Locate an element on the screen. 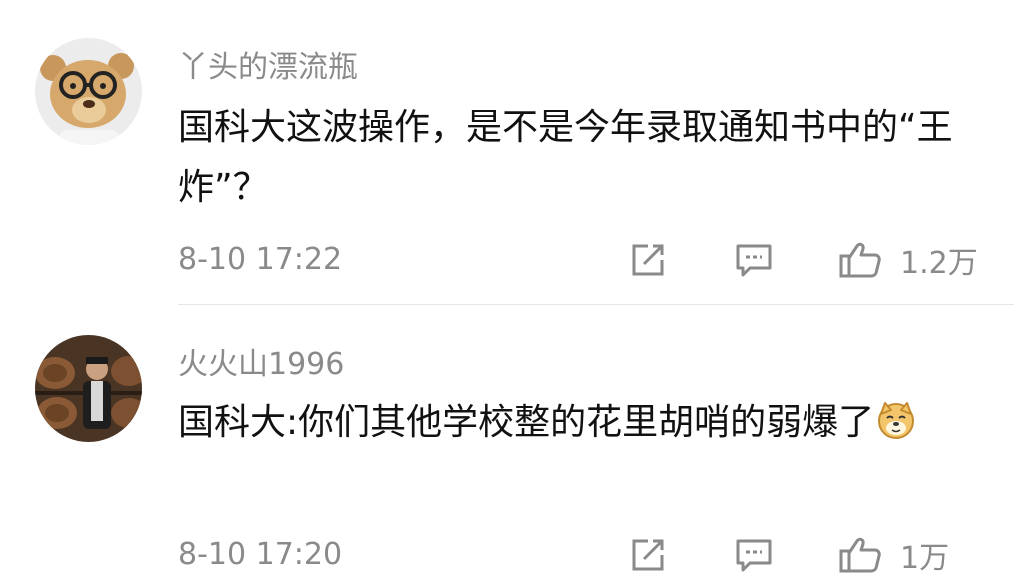 This screenshot has width=1014, height=573. username: 火火山1996 is located at coordinates (261, 361).